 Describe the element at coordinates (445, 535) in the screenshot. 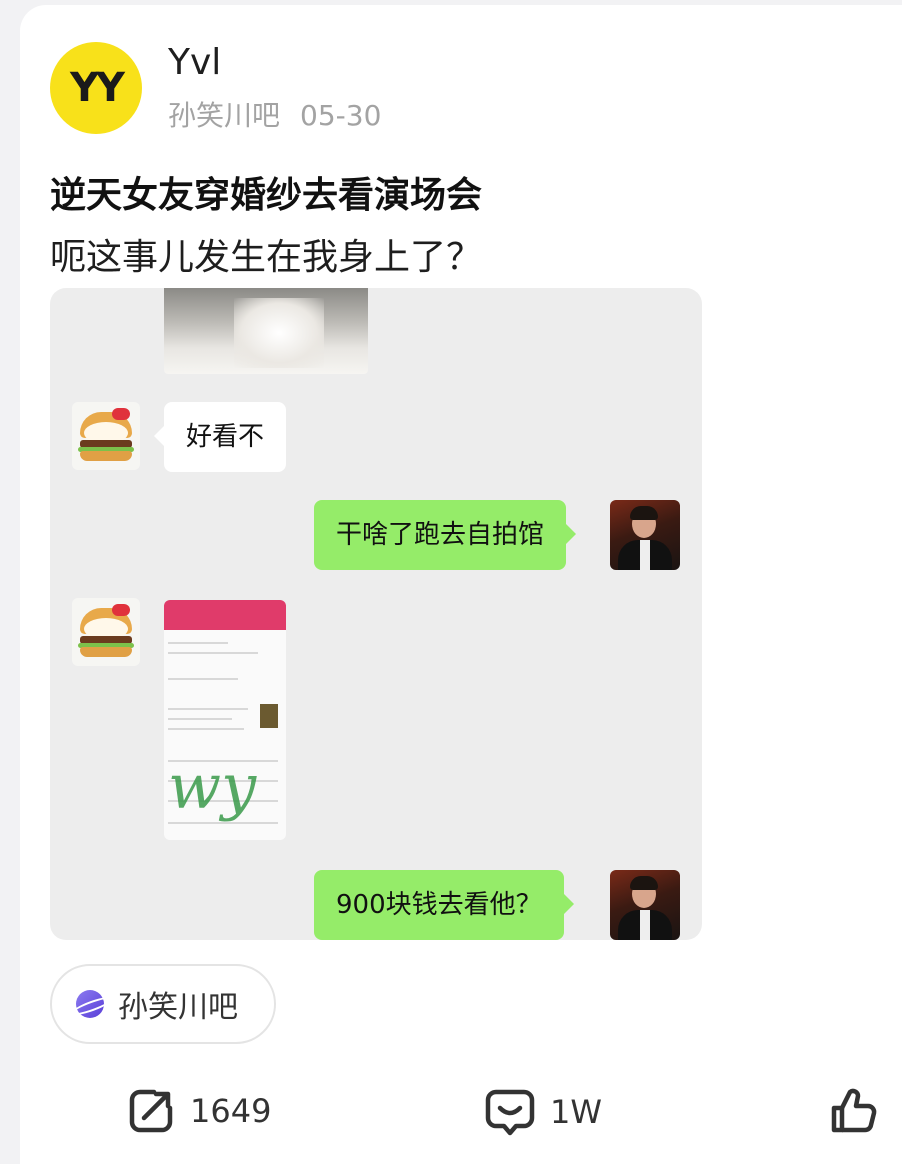

I see `chat-bubble-right: 干啥了跑去自拍馆` at that location.